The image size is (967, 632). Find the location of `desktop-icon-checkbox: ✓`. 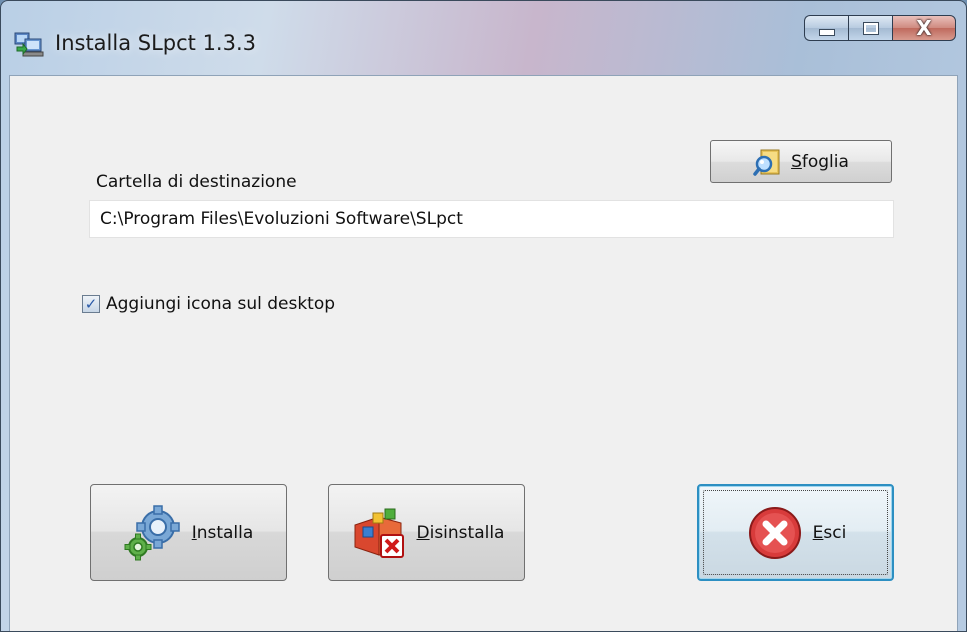

desktop-icon-checkbox: ✓ is located at coordinates (91, 304).